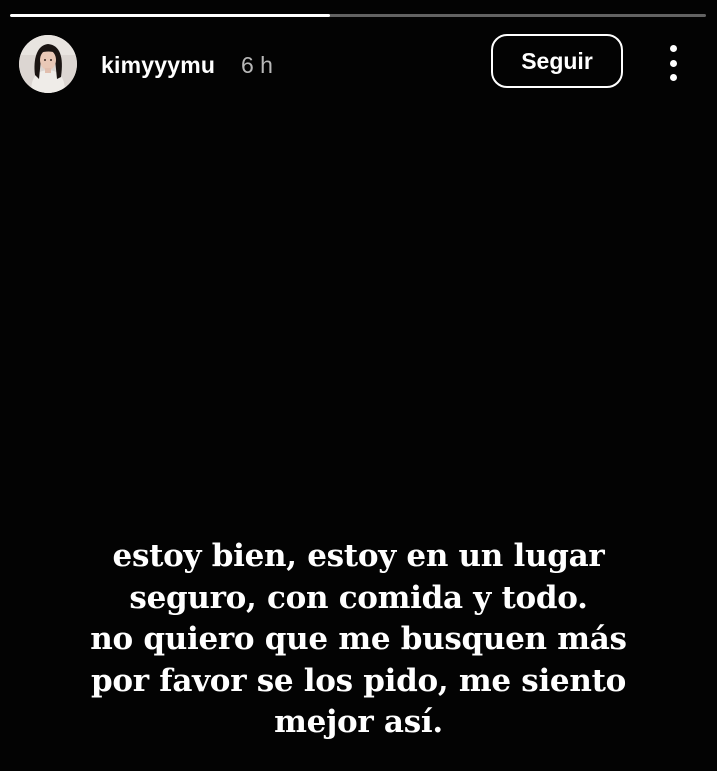 The width and height of the screenshot is (717, 771). I want to click on story-text-line: por favor se los pido, me siento, so click(358, 680).